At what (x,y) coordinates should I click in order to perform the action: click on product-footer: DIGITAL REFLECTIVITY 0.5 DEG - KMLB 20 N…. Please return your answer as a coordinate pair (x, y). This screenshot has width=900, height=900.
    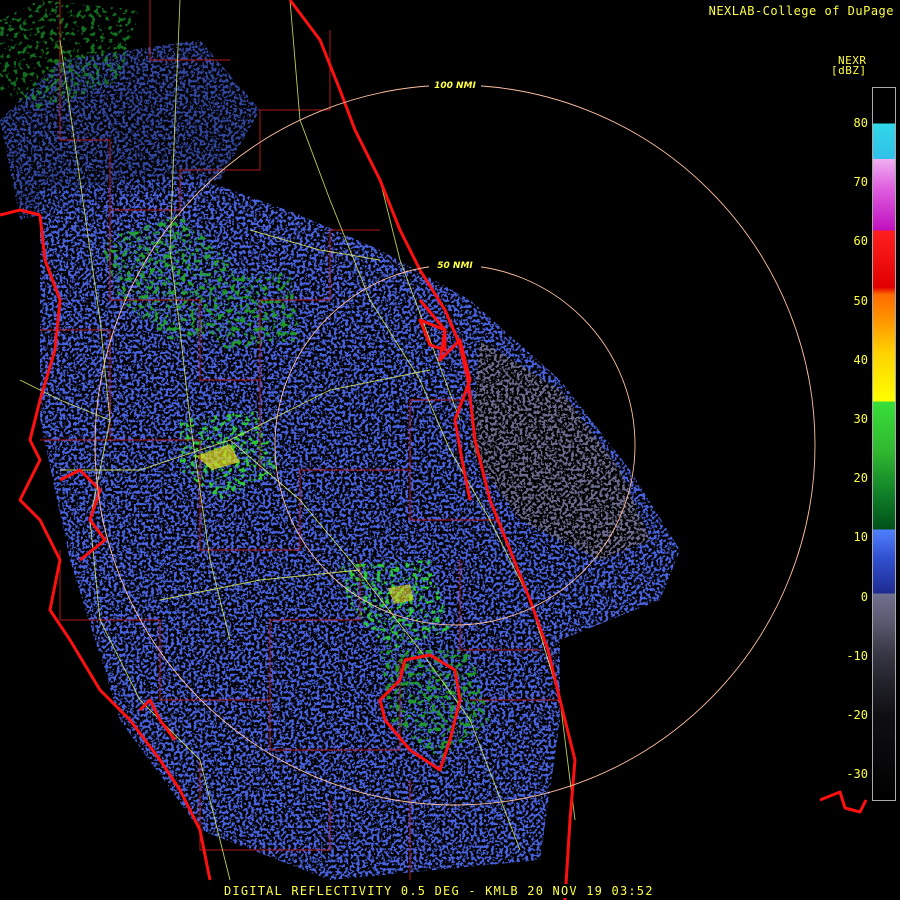
    Looking at the image, I should click on (439, 891).